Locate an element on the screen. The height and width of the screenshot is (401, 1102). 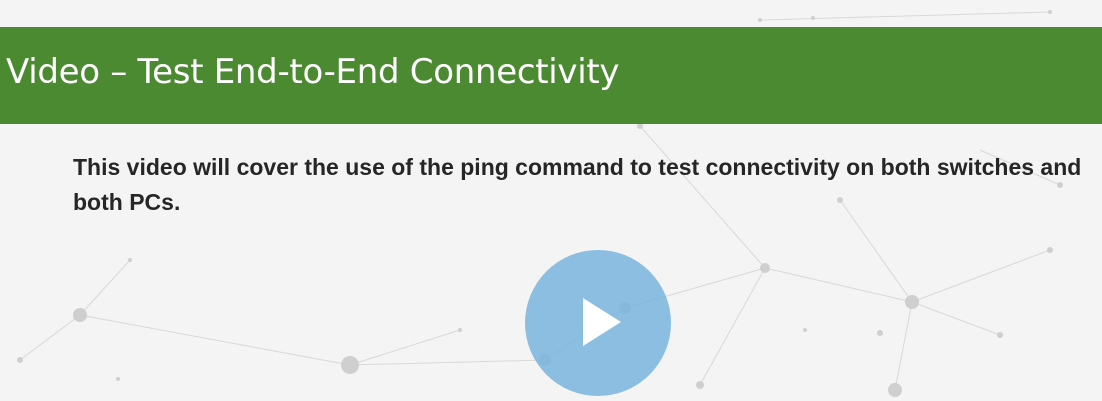
play-button is located at coordinates (598, 323).